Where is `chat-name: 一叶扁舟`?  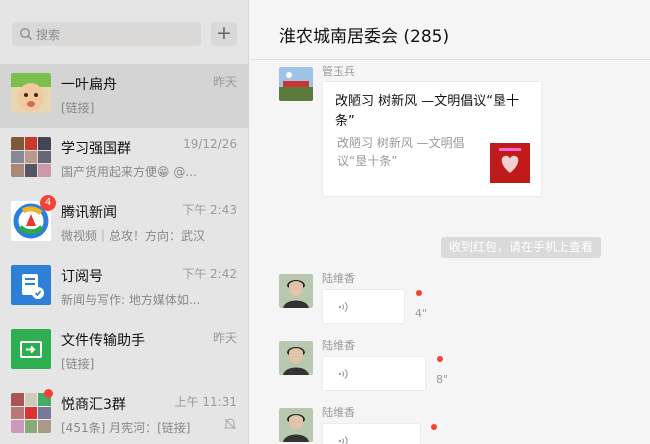
chat-name: 一叶扁舟 is located at coordinates (89, 85).